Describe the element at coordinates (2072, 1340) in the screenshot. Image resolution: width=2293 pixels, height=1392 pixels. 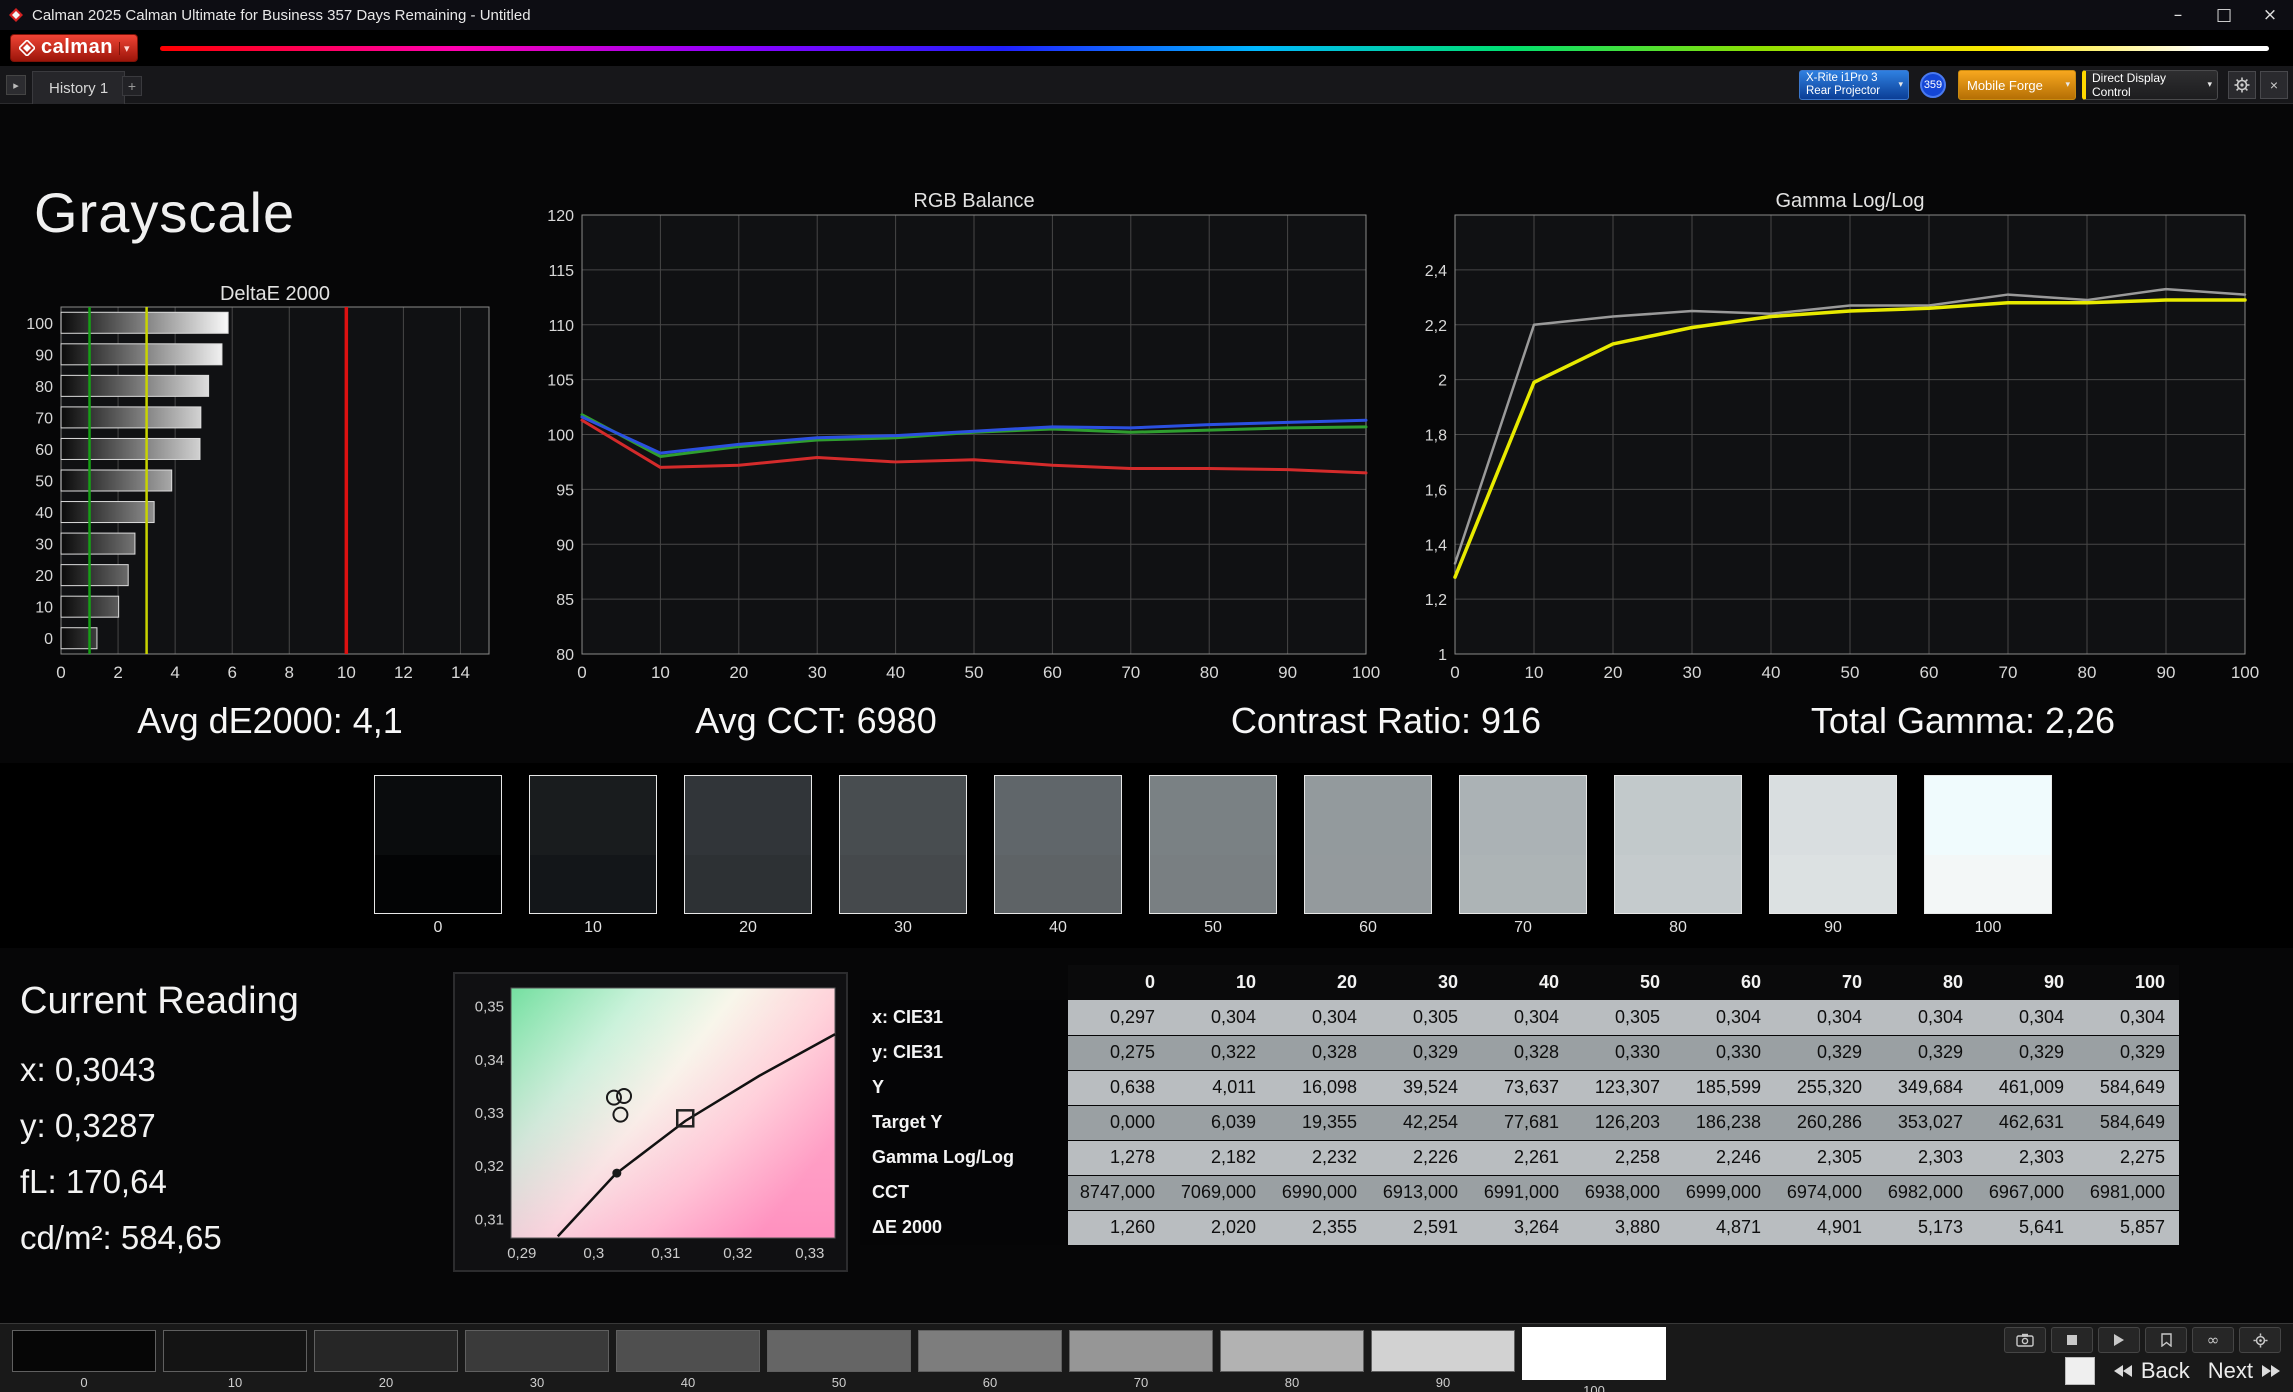
I see `stop-button` at that location.